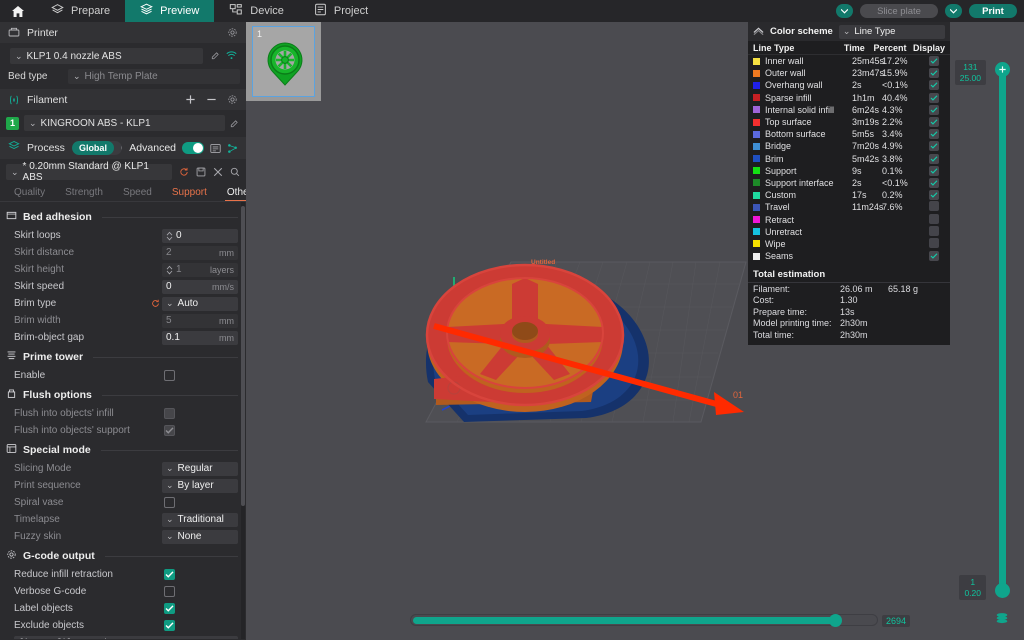 The height and width of the screenshot is (640, 1024). Describe the element at coordinates (170, 11) in the screenshot. I see `tab-preview: Preview` at that location.